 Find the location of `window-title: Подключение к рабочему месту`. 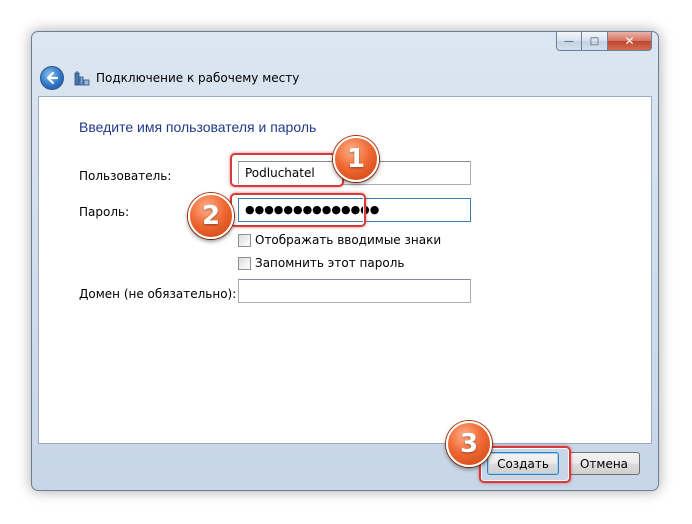

window-title: Подключение к рабочему месту is located at coordinates (198, 78).